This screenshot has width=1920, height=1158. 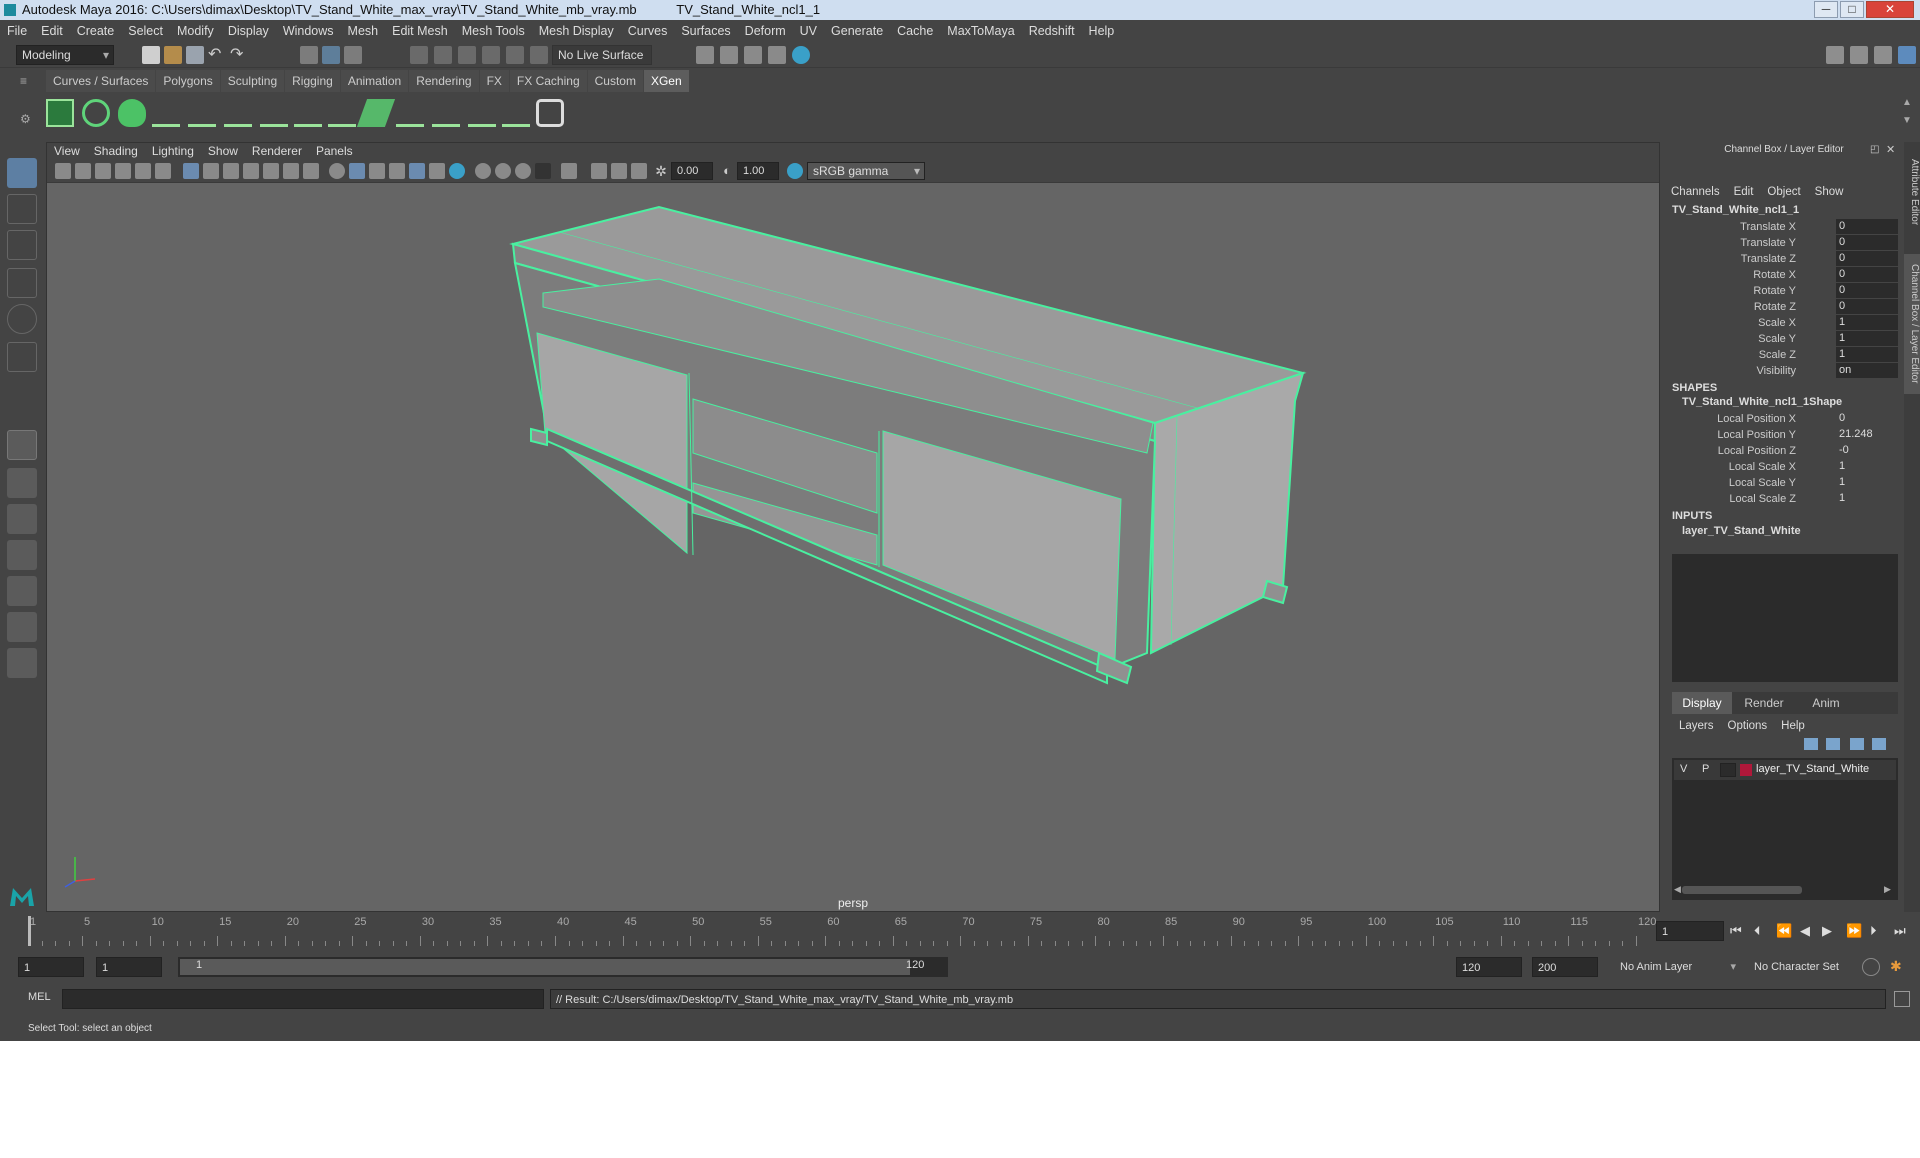 What do you see at coordinates (1890, 9) in the screenshot?
I see `close-button: ✕` at bounding box center [1890, 9].